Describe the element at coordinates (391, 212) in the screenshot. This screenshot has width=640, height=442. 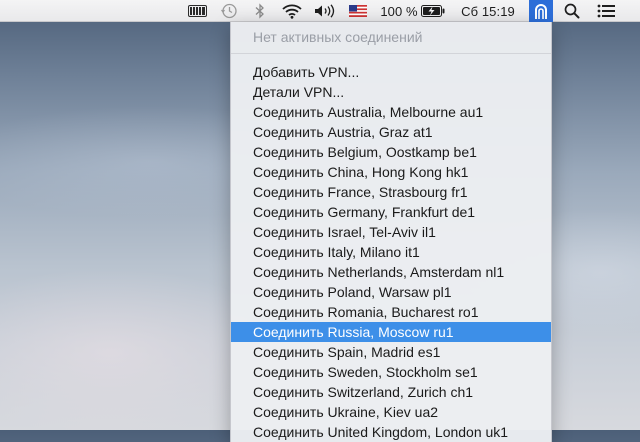
I see `menu-item-connect-de1: Соединить Germany, Frankfurt de1` at that location.